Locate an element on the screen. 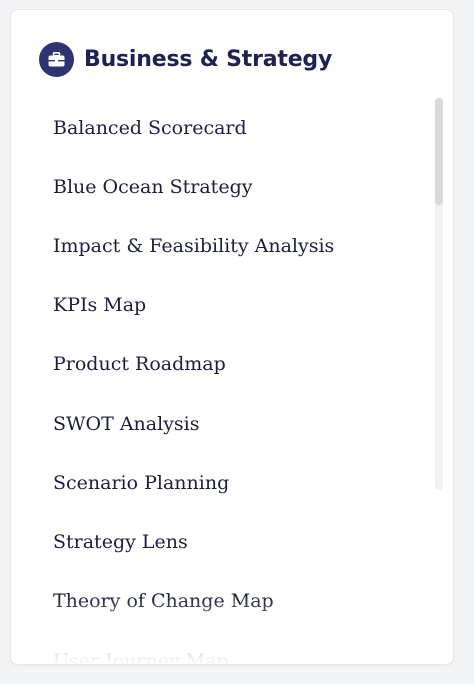 This screenshot has width=474, height=684. list-item-product-roadmap: Product Roadmap is located at coordinates (139, 363).